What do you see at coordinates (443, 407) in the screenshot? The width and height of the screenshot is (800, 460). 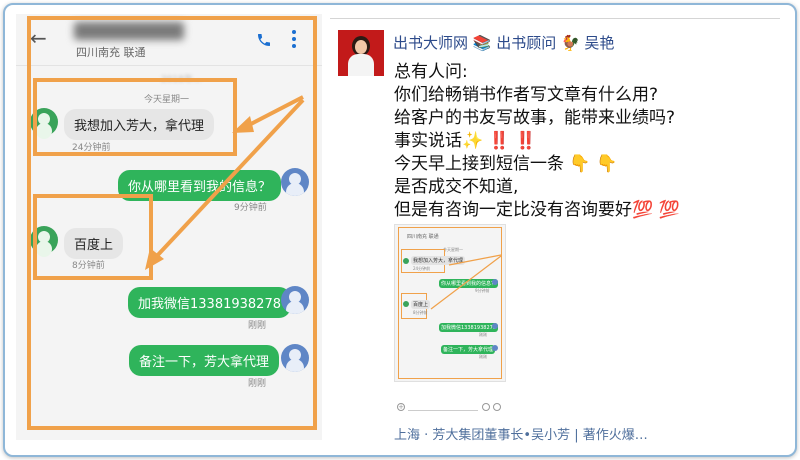 I see `message-field` at bounding box center [443, 407].